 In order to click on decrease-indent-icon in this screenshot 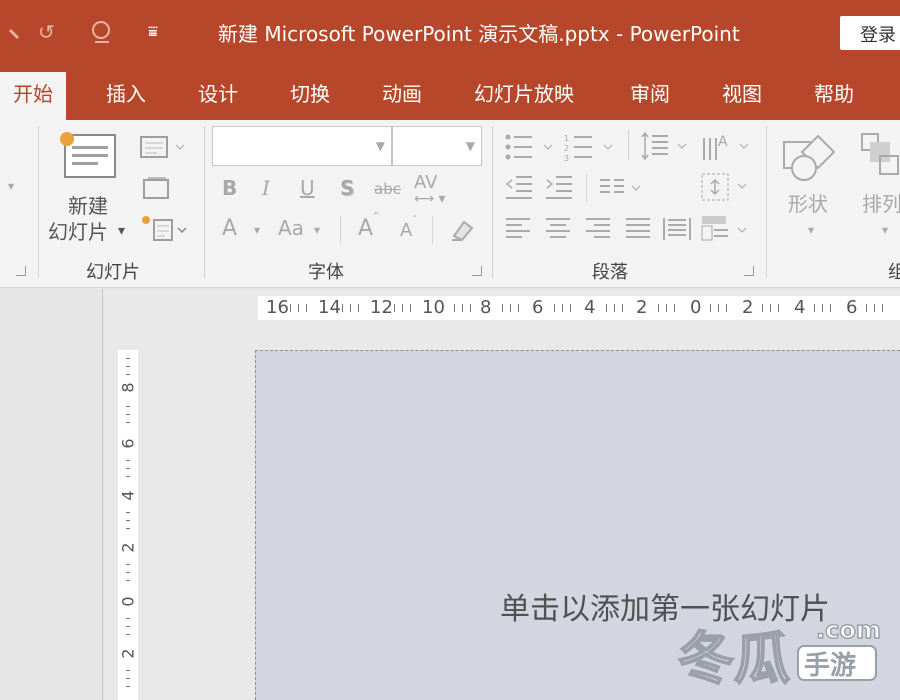, I will do `click(519, 189)`.